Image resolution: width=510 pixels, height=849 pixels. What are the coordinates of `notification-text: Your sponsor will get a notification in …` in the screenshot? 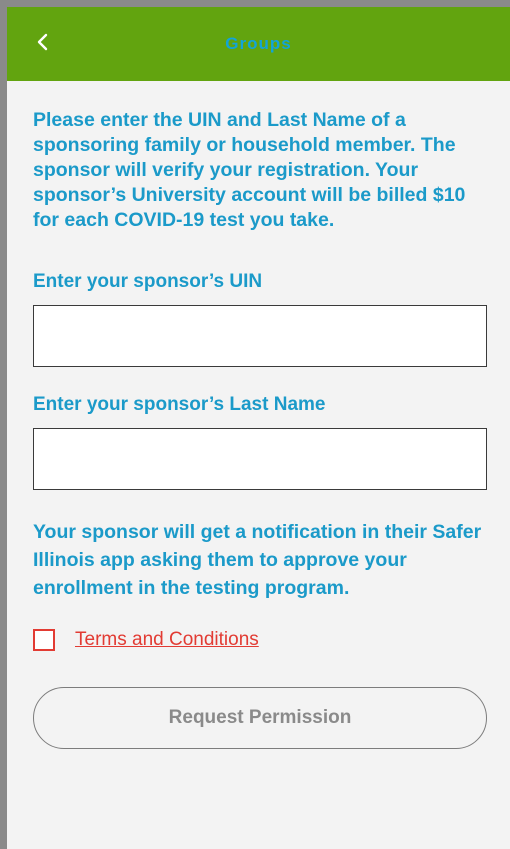 It's located at (257, 560).